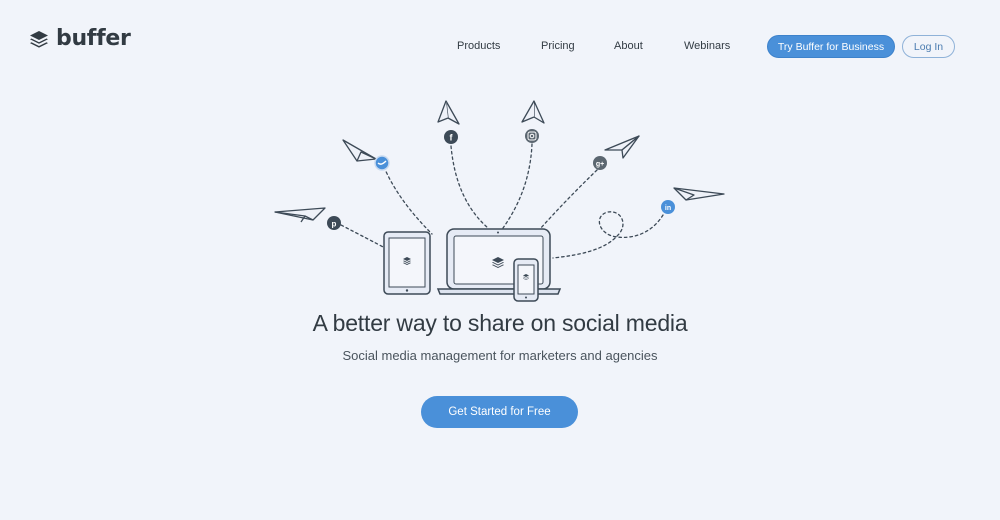  Describe the element at coordinates (699, 194) in the screenshot. I see `paper-plane-linkedin` at that location.